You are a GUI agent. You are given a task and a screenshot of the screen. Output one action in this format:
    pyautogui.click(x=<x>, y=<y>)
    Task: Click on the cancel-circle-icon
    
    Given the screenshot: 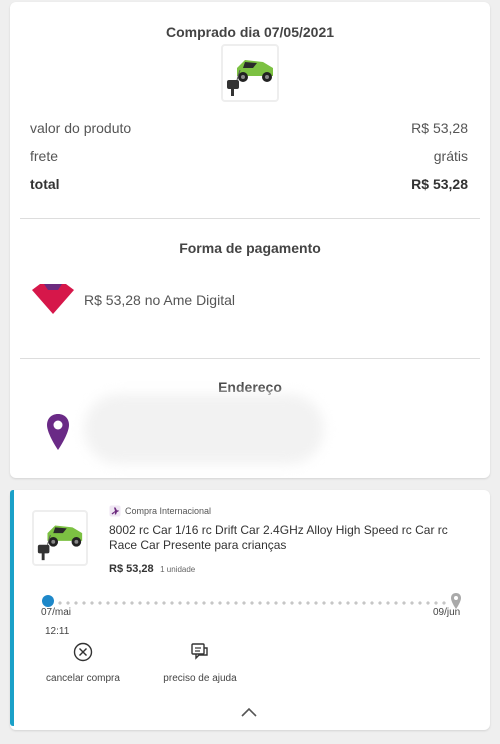 What is the action you would take?
    pyautogui.click(x=83, y=652)
    